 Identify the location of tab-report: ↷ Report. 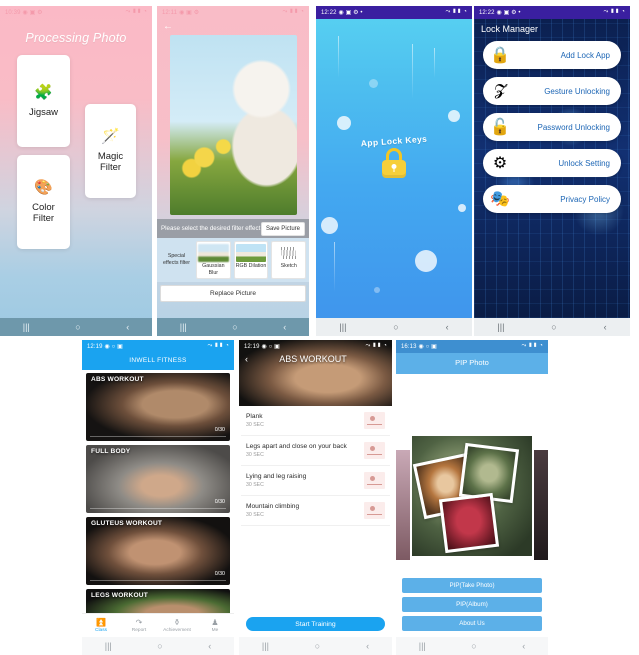
(139, 625).